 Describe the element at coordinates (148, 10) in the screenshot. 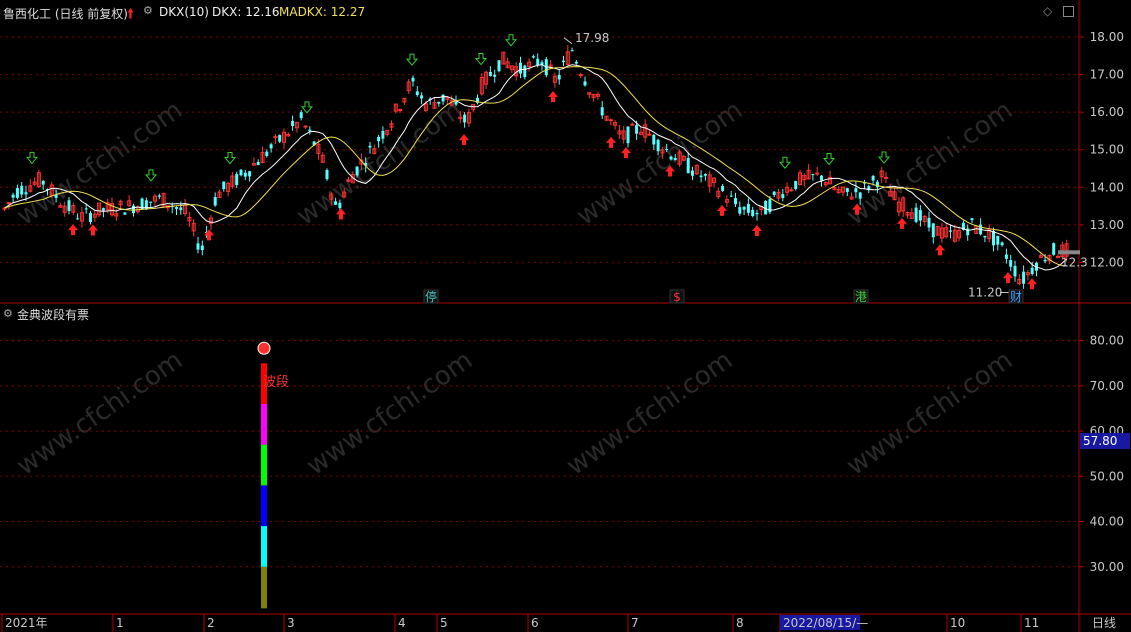

I see `settings-gear-icon: ⚙` at that location.